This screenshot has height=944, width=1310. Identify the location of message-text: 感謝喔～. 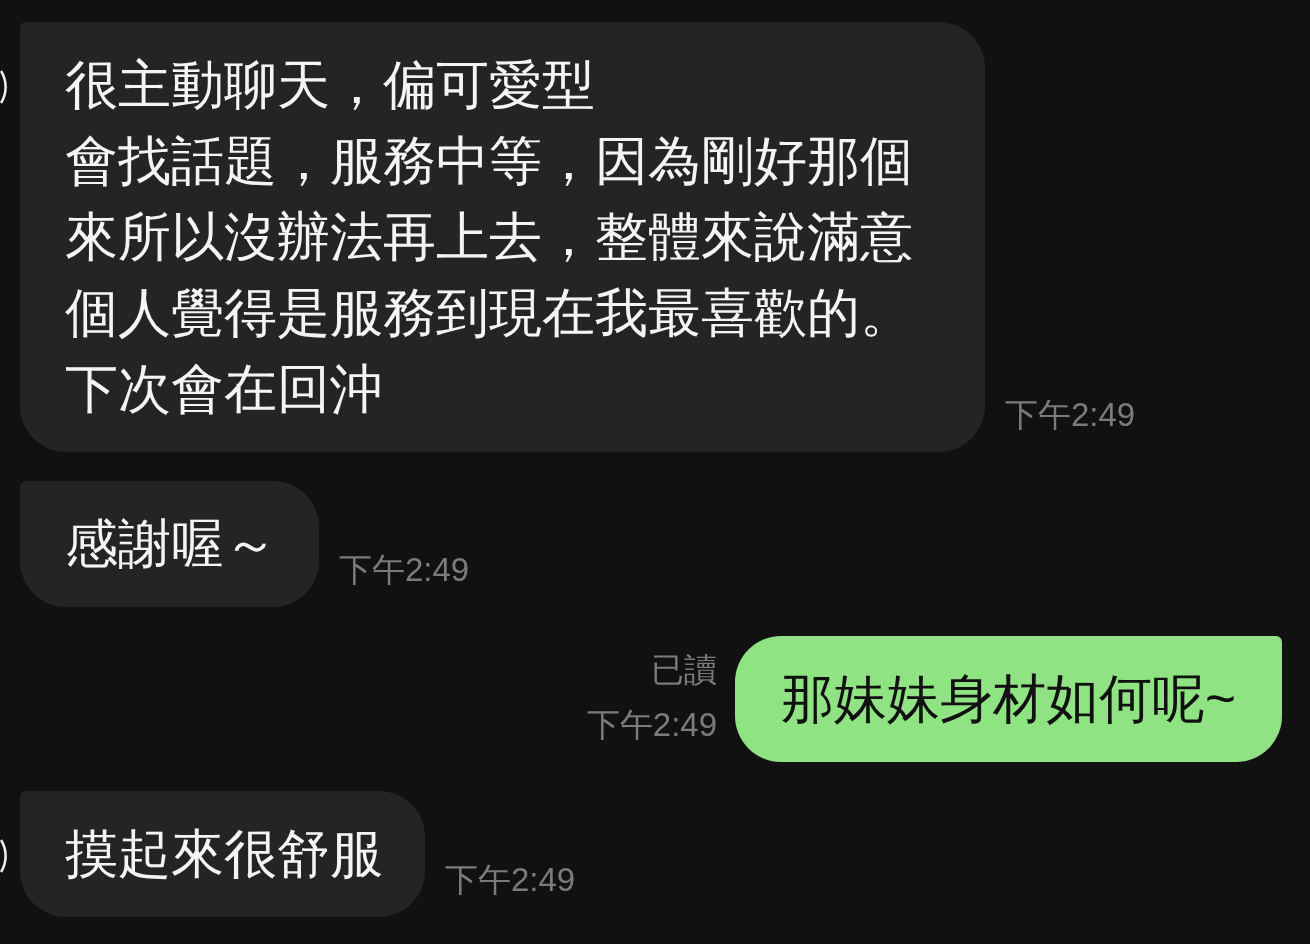
(171, 544).